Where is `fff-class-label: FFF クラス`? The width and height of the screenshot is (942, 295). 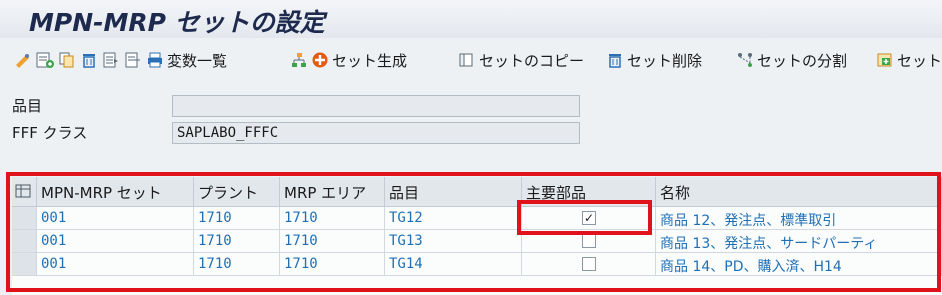
fff-class-label: FFF クラス is located at coordinates (50, 133).